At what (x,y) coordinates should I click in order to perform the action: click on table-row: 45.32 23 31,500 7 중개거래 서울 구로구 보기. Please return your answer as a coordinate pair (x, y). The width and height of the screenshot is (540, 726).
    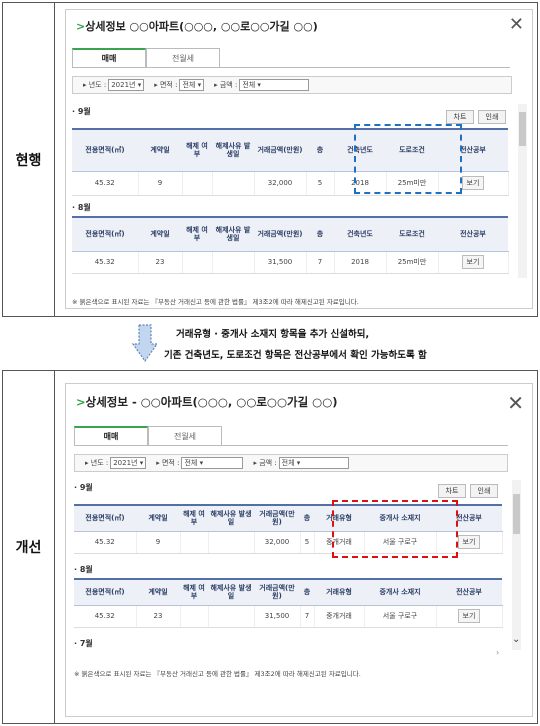
    Looking at the image, I should click on (288, 616).